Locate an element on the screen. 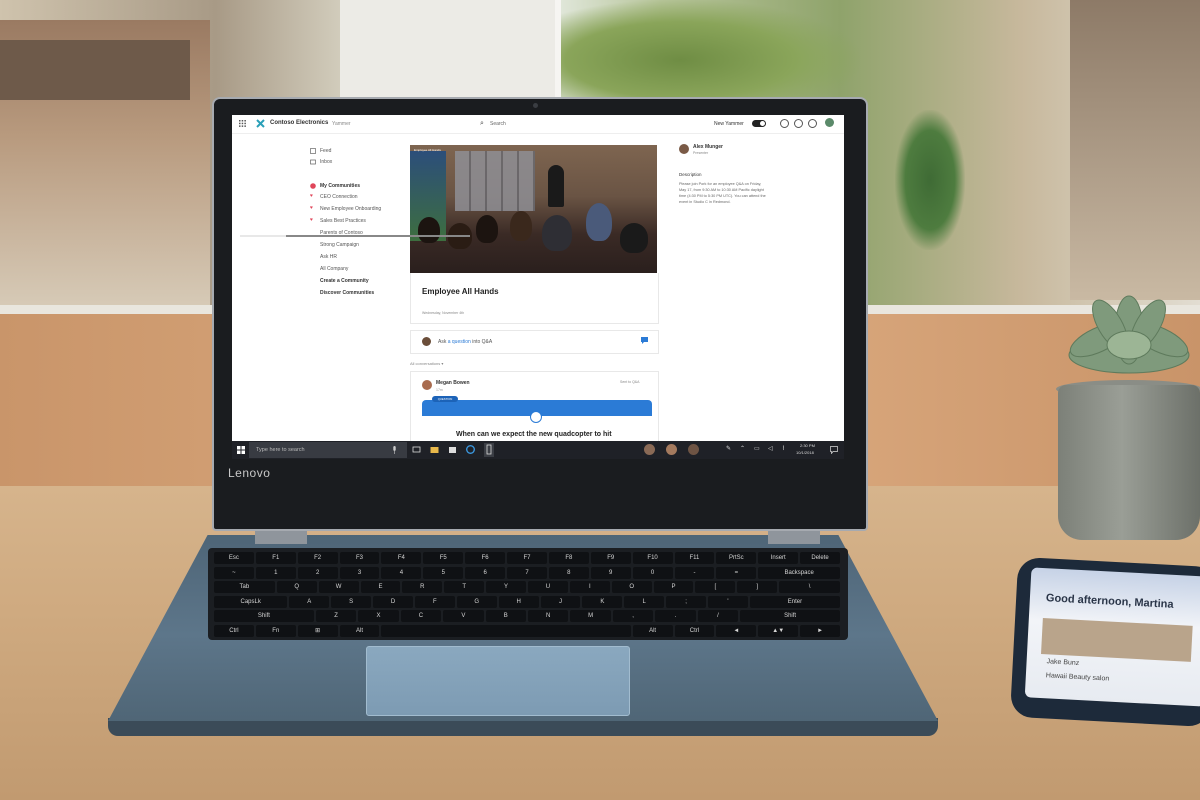 The height and width of the screenshot is (800, 1200). keyboard-key: Backspace is located at coordinates (799, 572).